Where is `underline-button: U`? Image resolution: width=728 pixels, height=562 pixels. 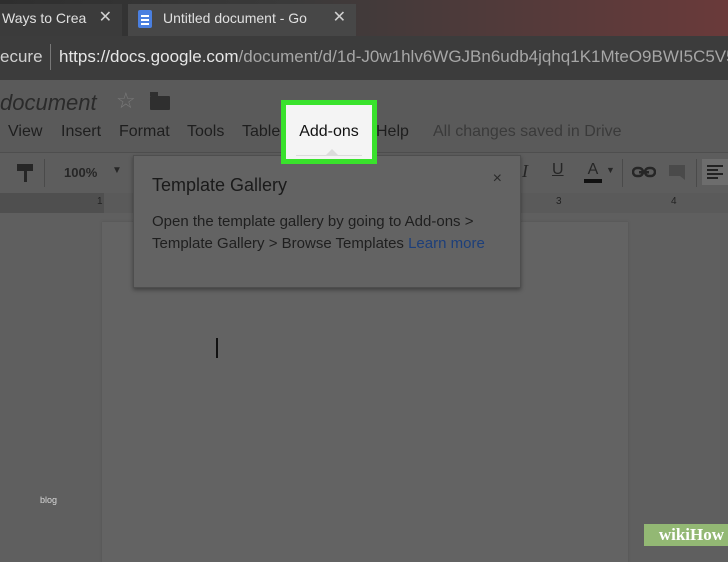 underline-button: U is located at coordinates (558, 170).